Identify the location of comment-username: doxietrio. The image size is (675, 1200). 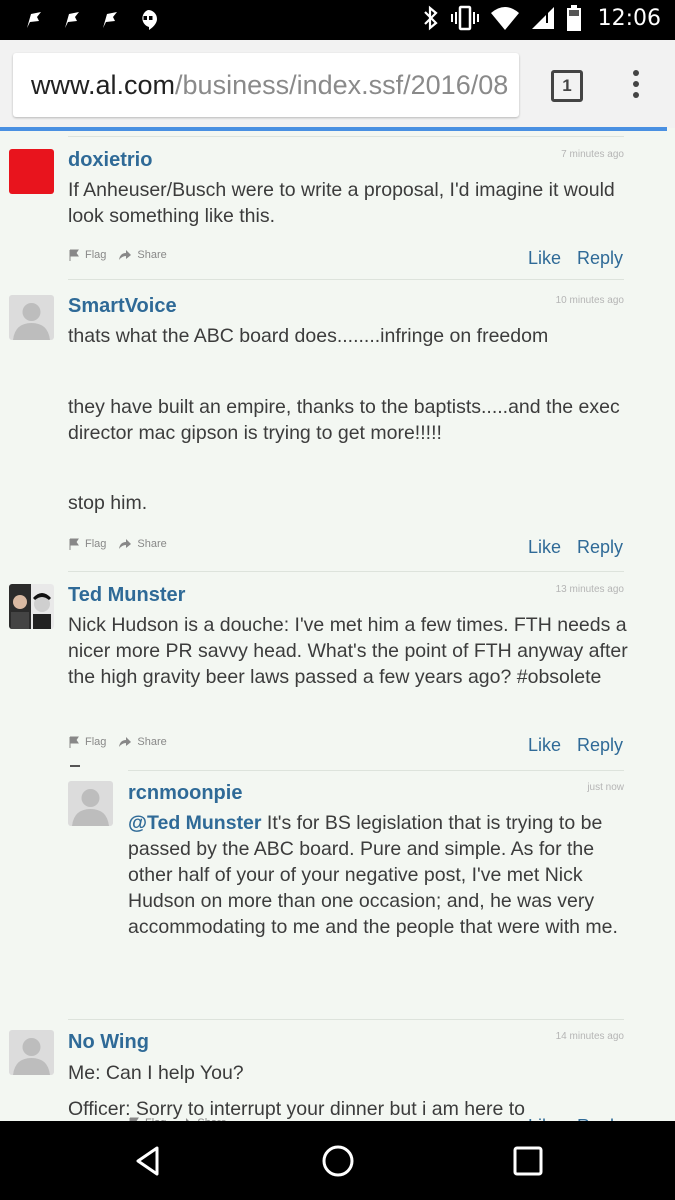
(110, 160).